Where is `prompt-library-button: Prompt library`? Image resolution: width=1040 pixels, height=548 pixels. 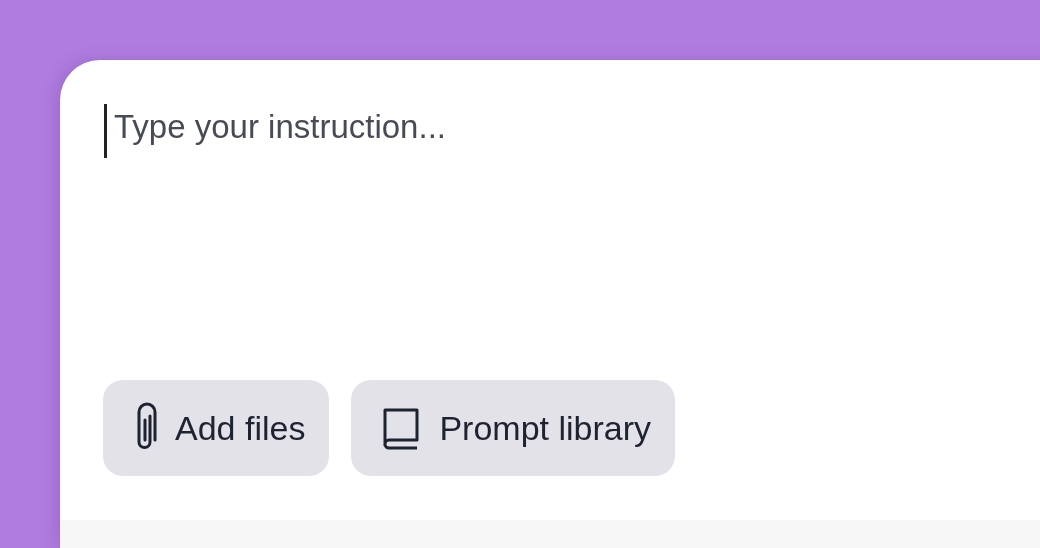
prompt-library-button: Prompt library is located at coordinates (513, 428).